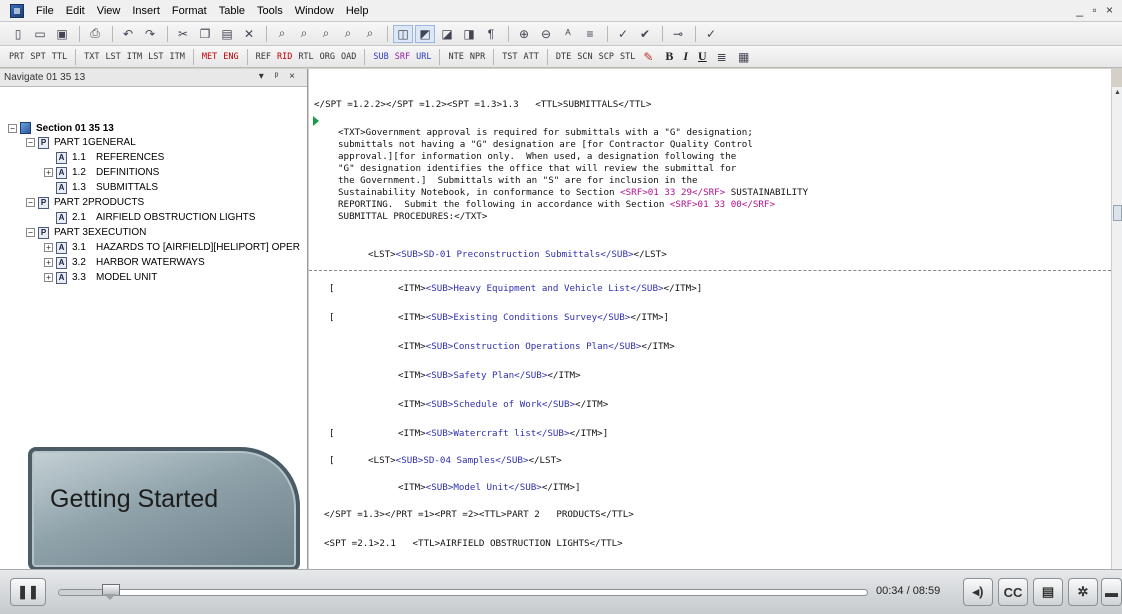  What do you see at coordinates (150, 34) in the screenshot?
I see `redo-icon: ↷` at bounding box center [150, 34].